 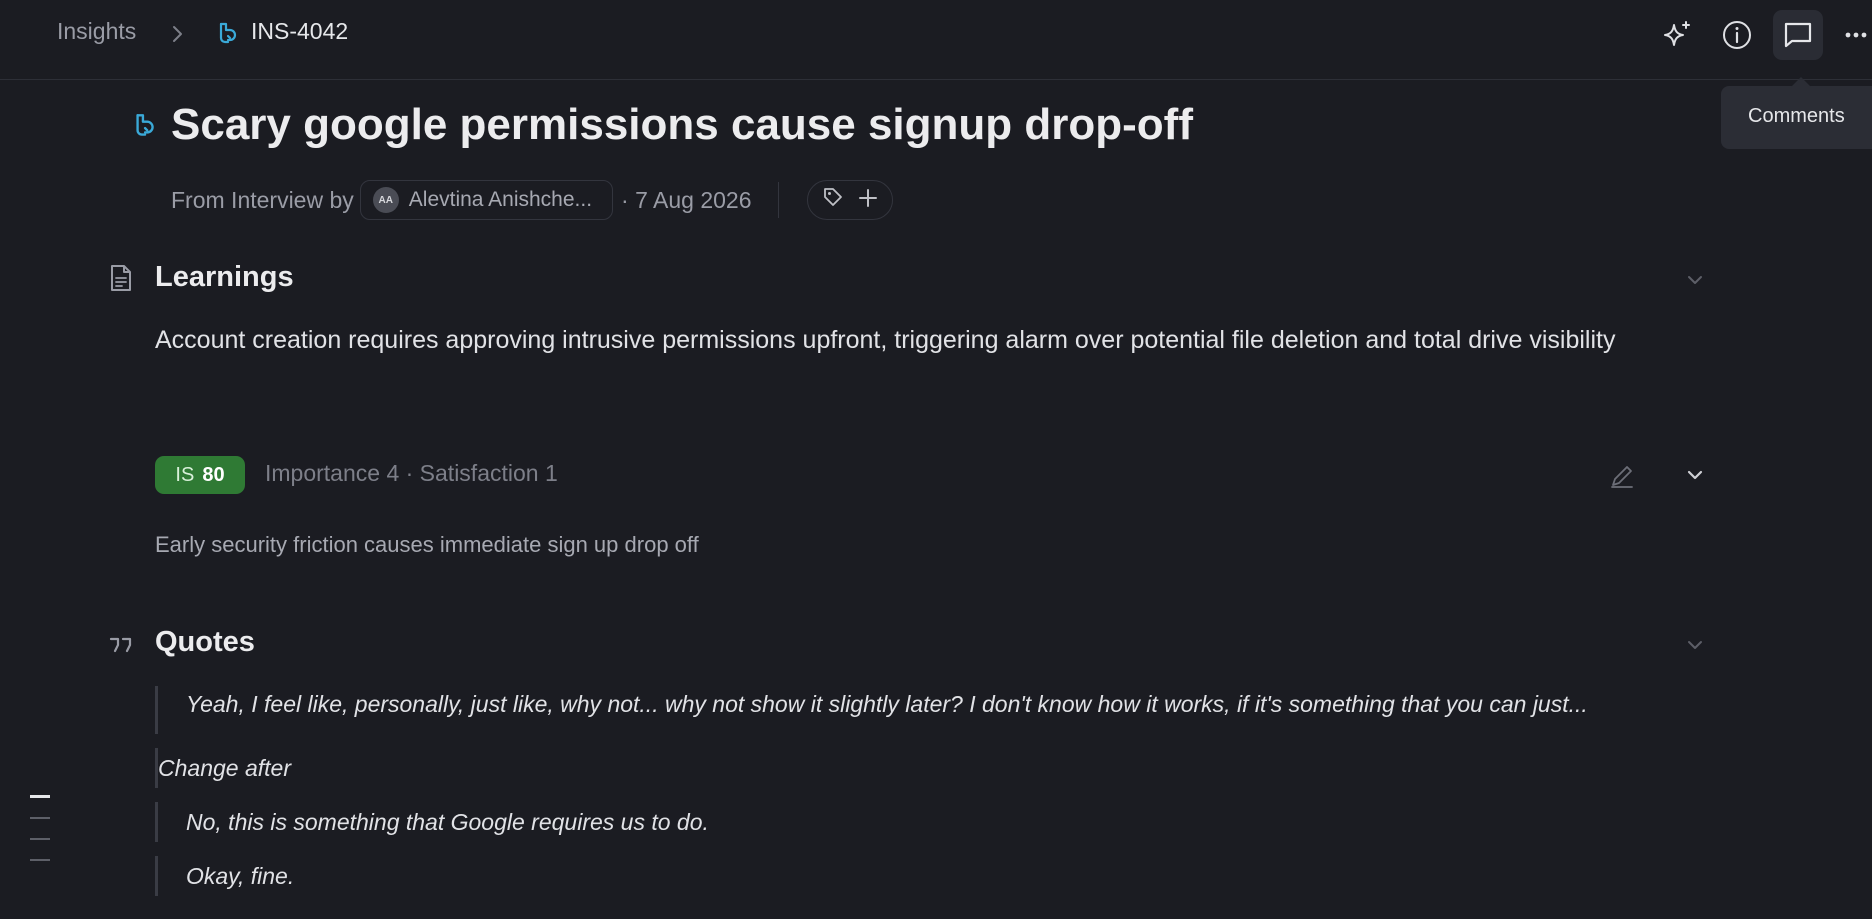 What do you see at coordinates (1796, 113) in the screenshot?
I see `comments-tooltip: Comments` at bounding box center [1796, 113].